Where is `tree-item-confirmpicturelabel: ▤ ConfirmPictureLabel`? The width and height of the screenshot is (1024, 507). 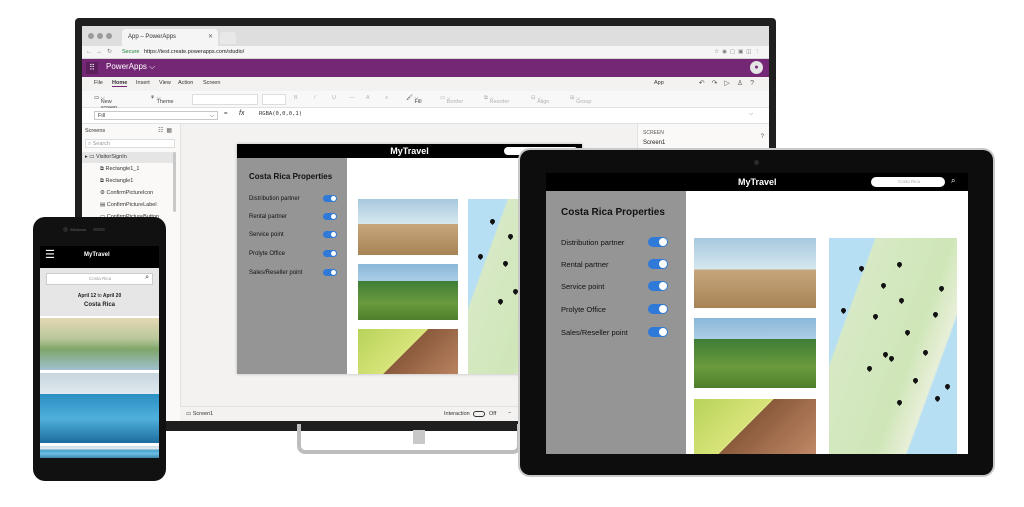
tree-item-confirmpicturelabel: ▤ ConfirmPictureLabel is located at coordinates (129, 205).